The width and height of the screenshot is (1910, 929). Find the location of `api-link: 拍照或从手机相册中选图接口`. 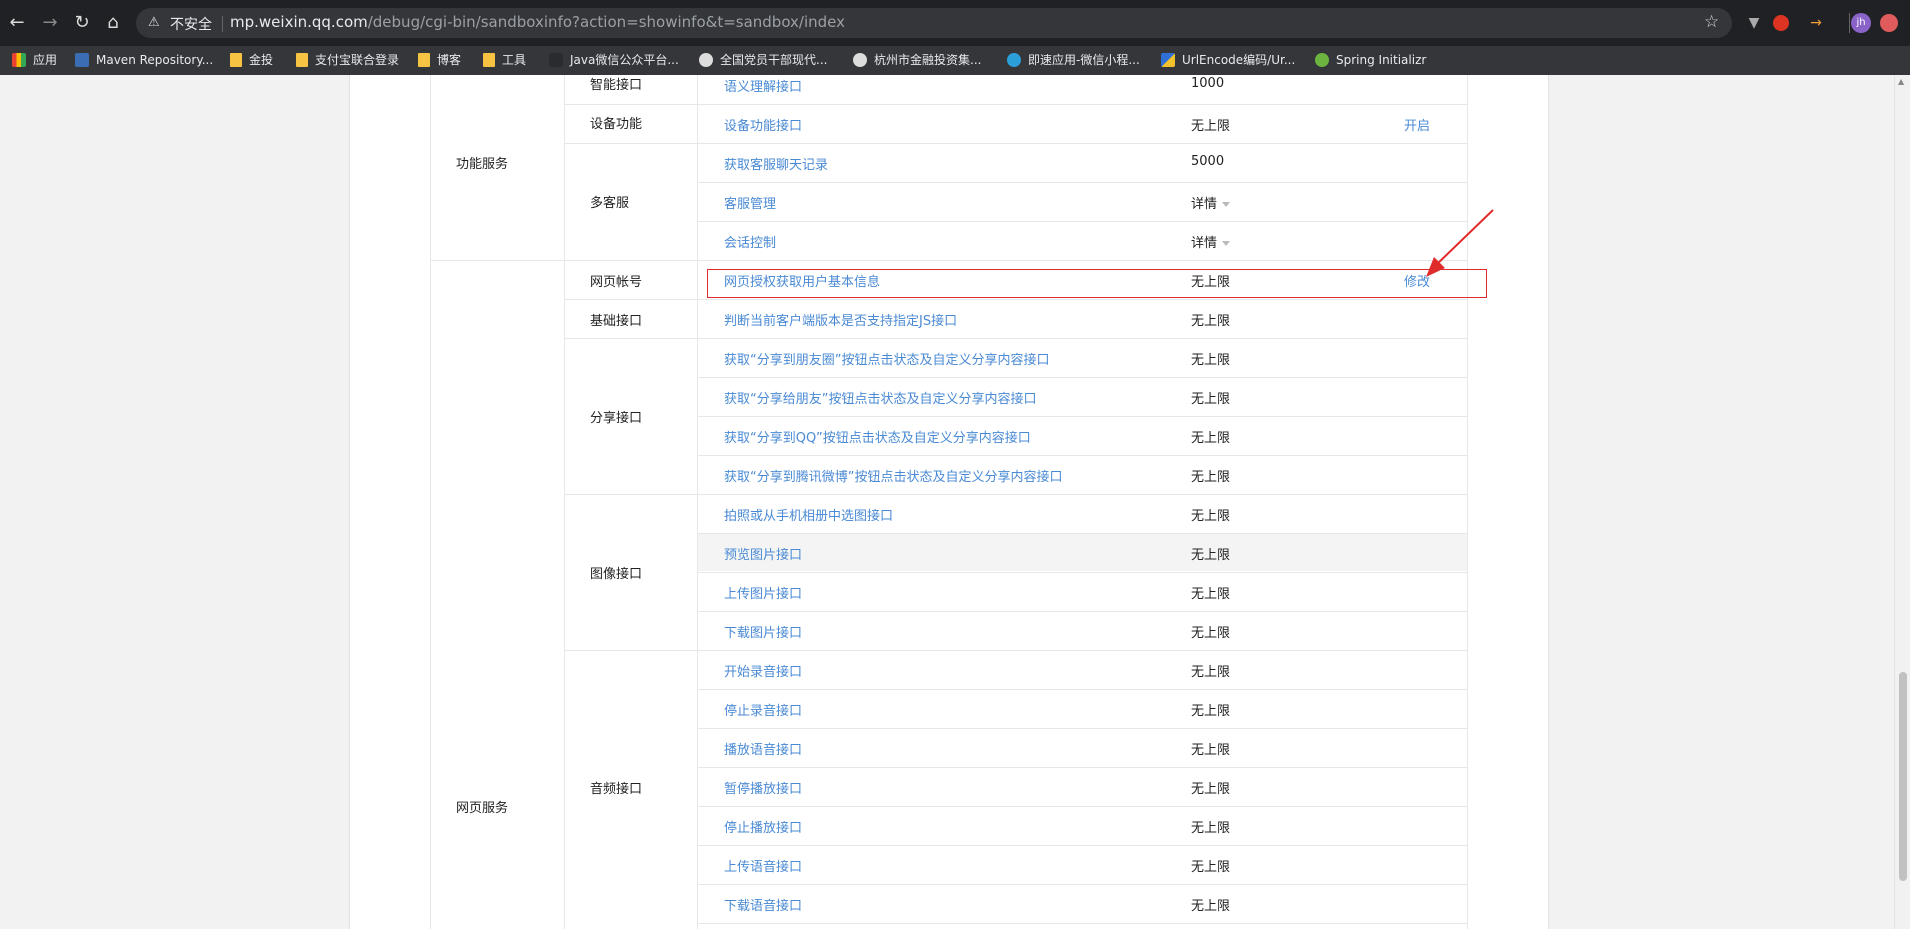

api-link: 拍照或从手机相册中选图接口 is located at coordinates (808, 514).